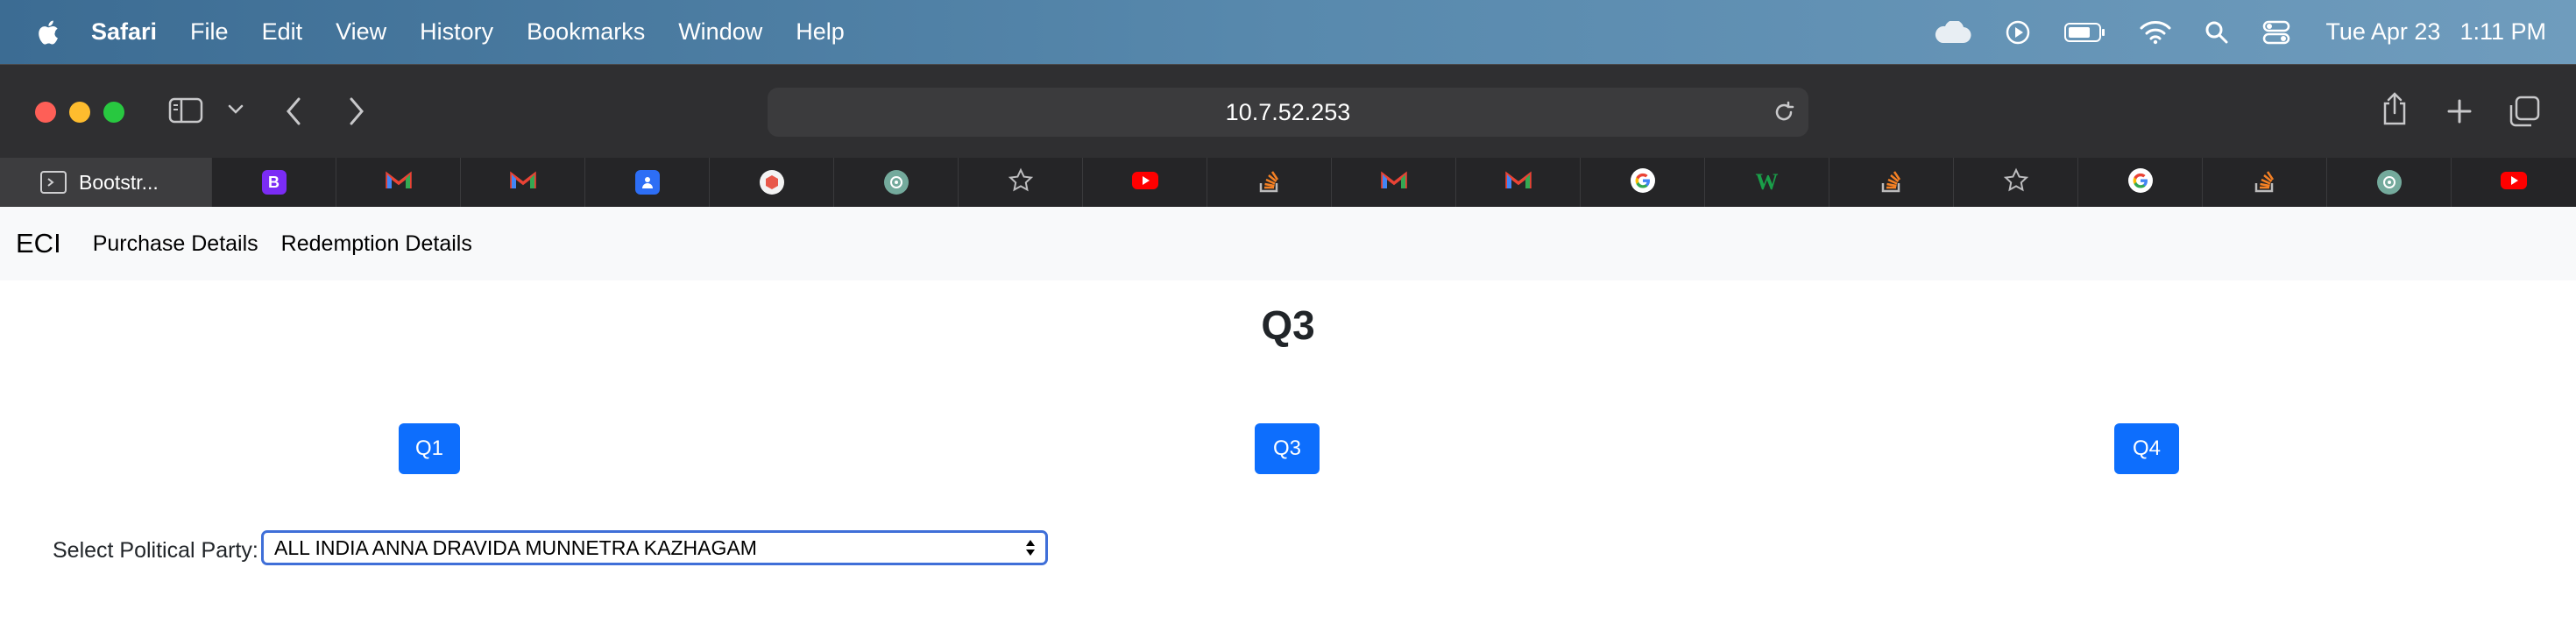 Image resolution: width=2576 pixels, height=617 pixels. Describe the element at coordinates (124, 32) in the screenshot. I see `menu-safari: Safari` at that location.